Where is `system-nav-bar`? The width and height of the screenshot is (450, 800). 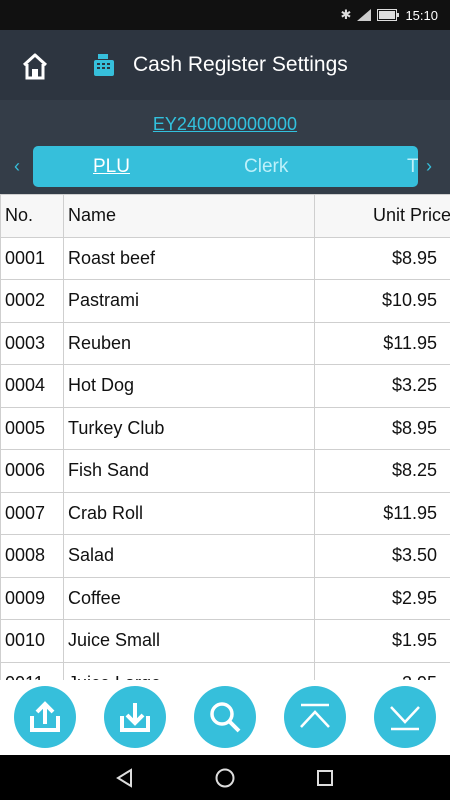 system-nav-bar is located at coordinates (225, 777).